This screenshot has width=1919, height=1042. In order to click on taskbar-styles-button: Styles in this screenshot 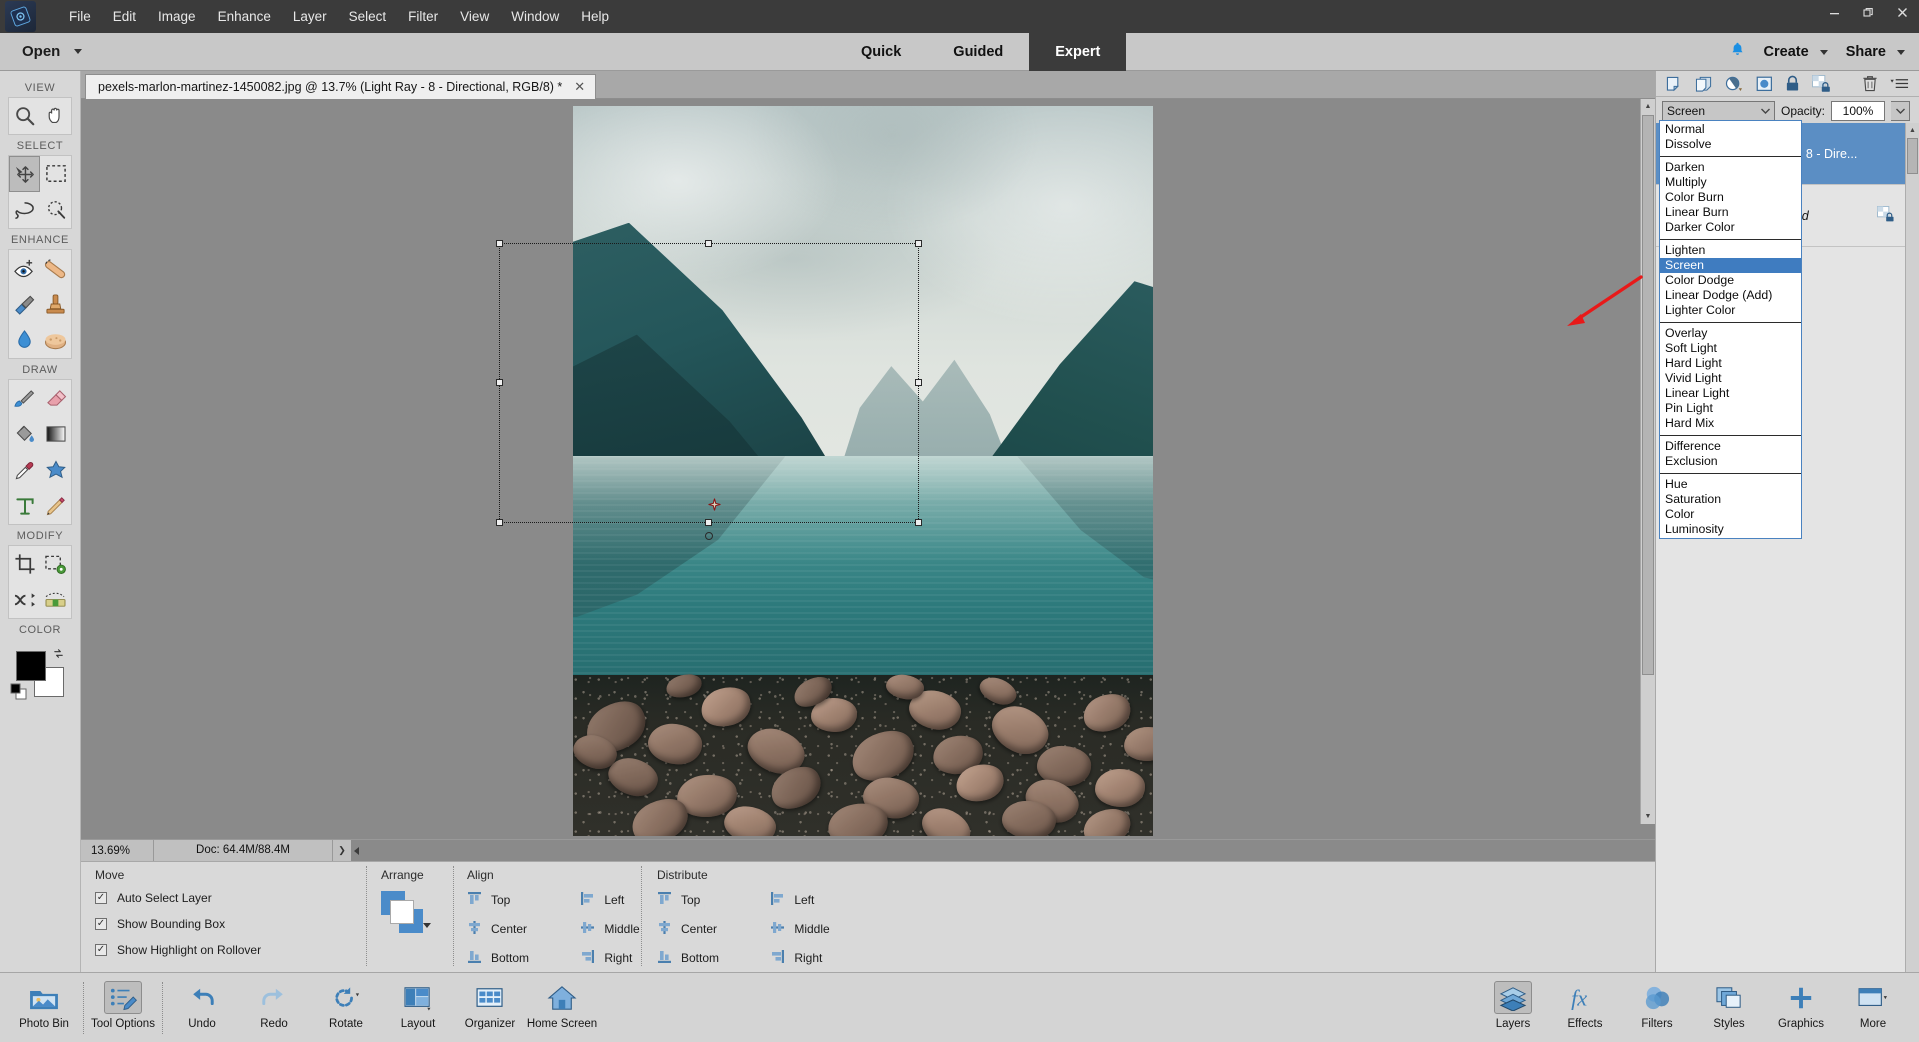, I will do `click(1729, 1007)`.